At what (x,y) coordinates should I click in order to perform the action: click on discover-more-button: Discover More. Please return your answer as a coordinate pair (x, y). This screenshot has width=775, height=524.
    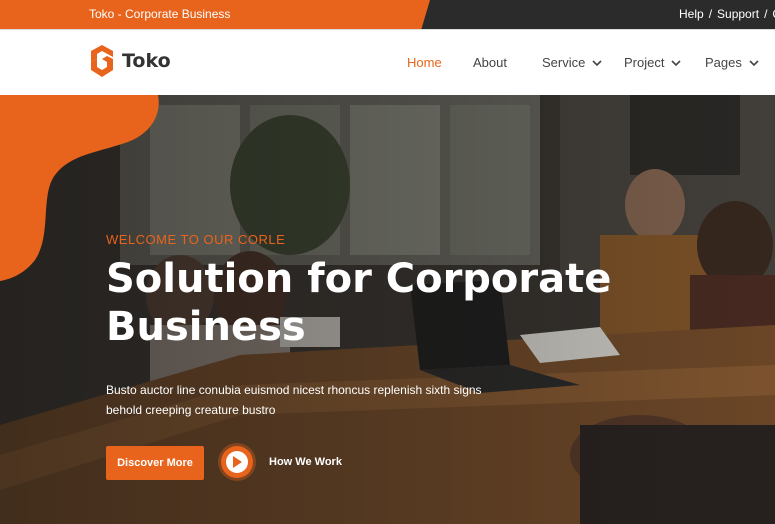
    Looking at the image, I should click on (155, 463).